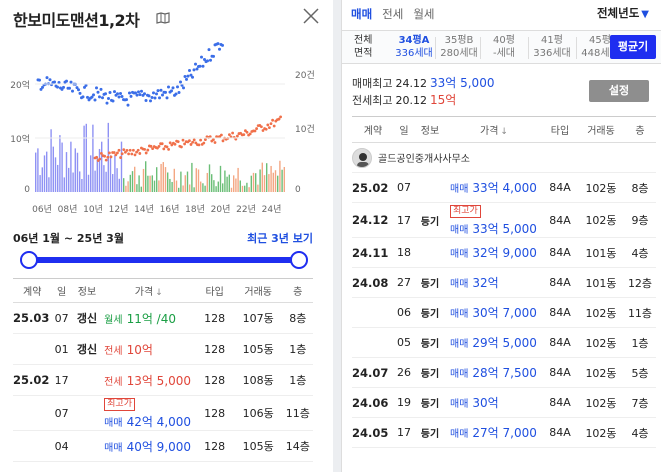 This screenshot has height=472, width=661. I want to click on row-dong: 102동, so click(601, 220).